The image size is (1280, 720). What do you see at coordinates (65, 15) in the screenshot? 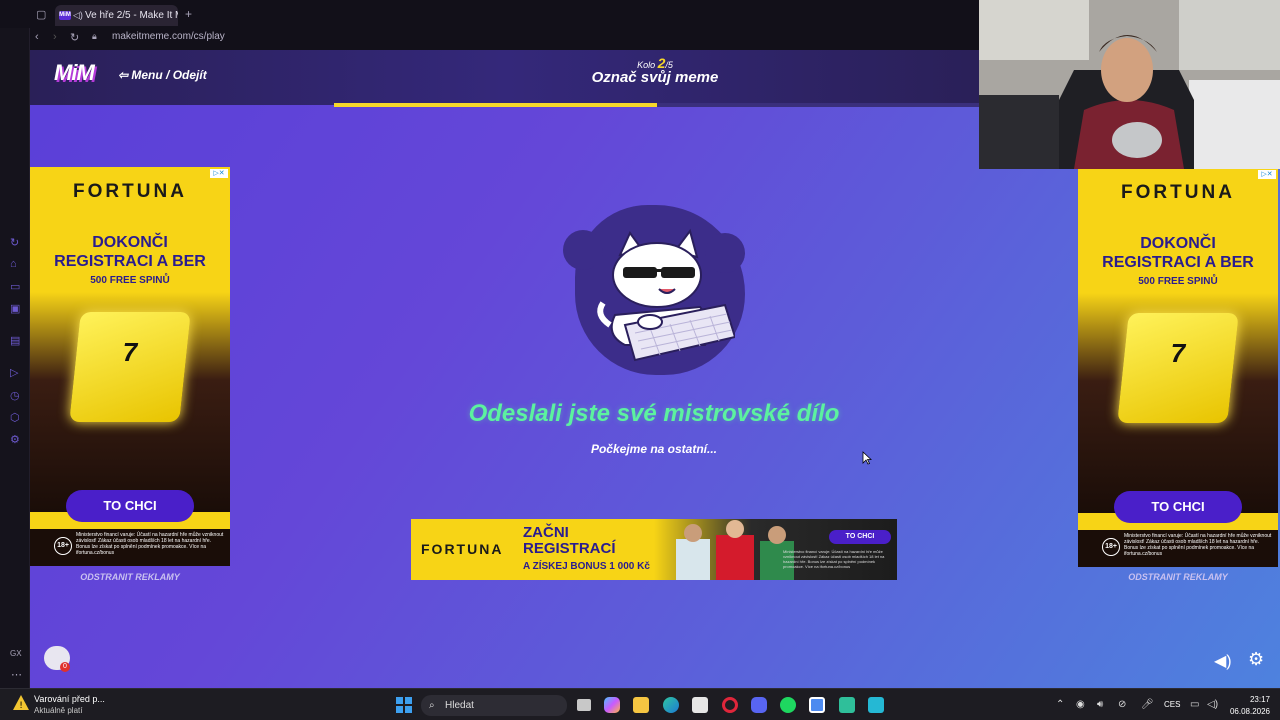
I see `mim-favicon-icon: MiM` at bounding box center [65, 15].